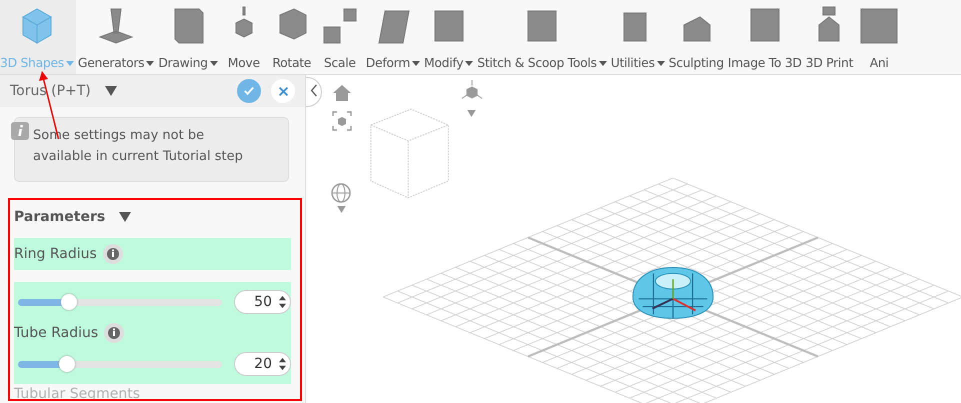 The image size is (961, 403). I want to click on toolbar-button: Generators, so click(116, 37).